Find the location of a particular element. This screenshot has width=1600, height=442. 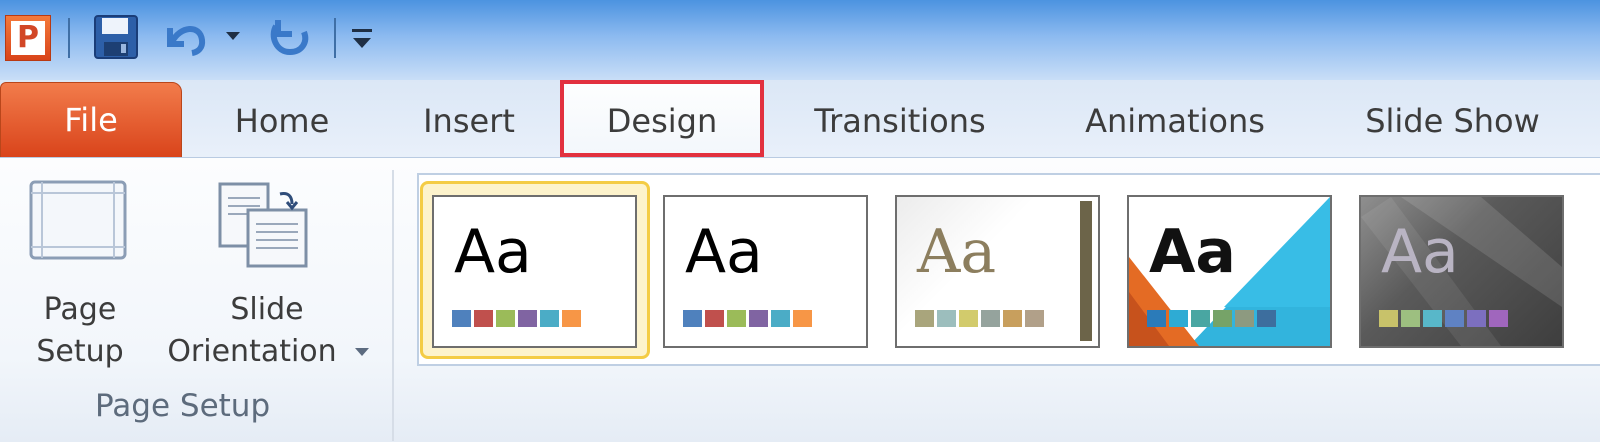

powerpoint-app-icon: P is located at coordinates (28, 38).